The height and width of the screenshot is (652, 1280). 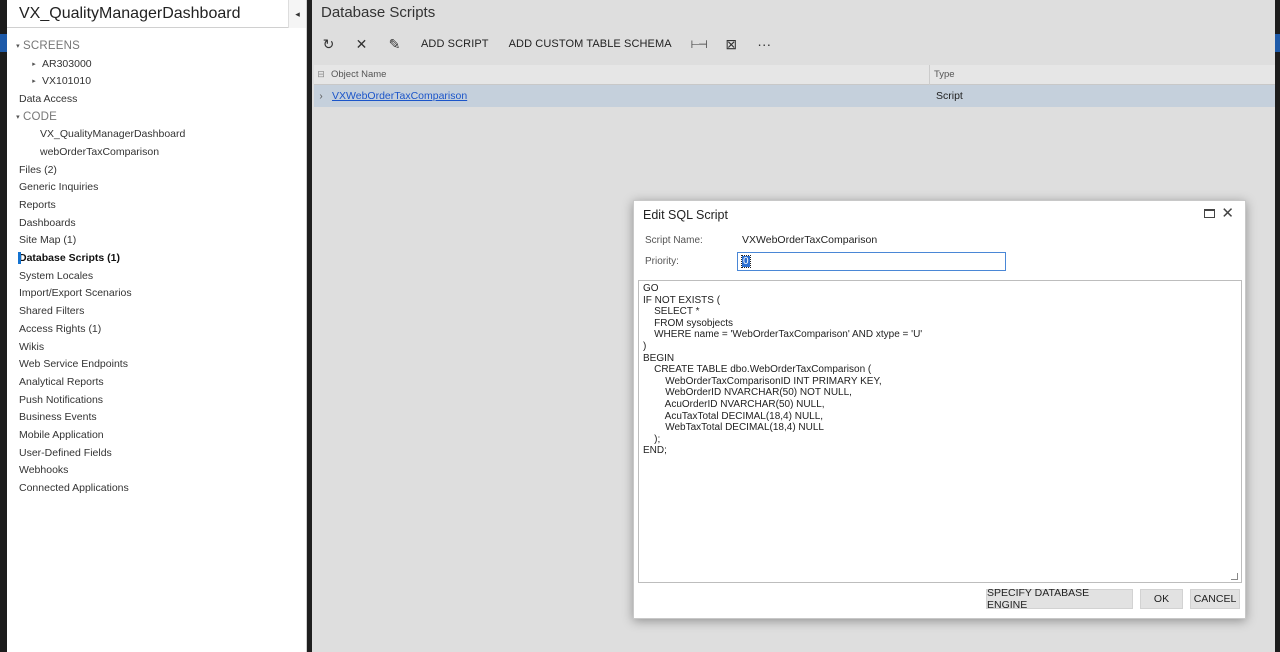 I want to click on tree-item-label: System Locales, so click(x=56, y=275).